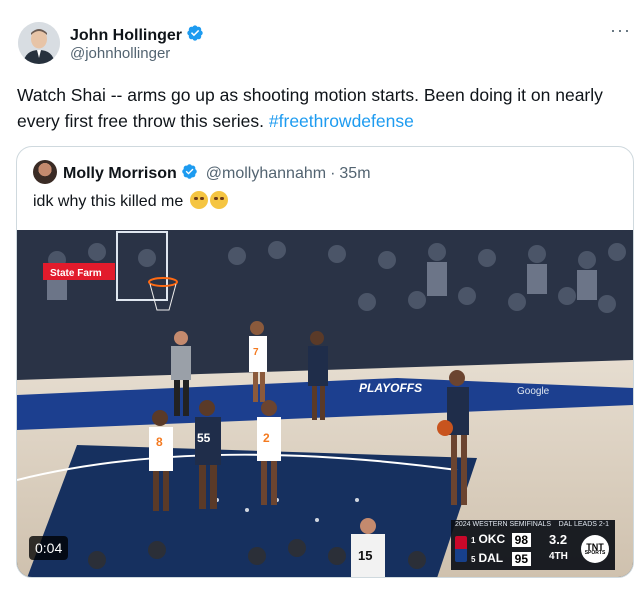  I want to click on team-score: 95, so click(521, 559).